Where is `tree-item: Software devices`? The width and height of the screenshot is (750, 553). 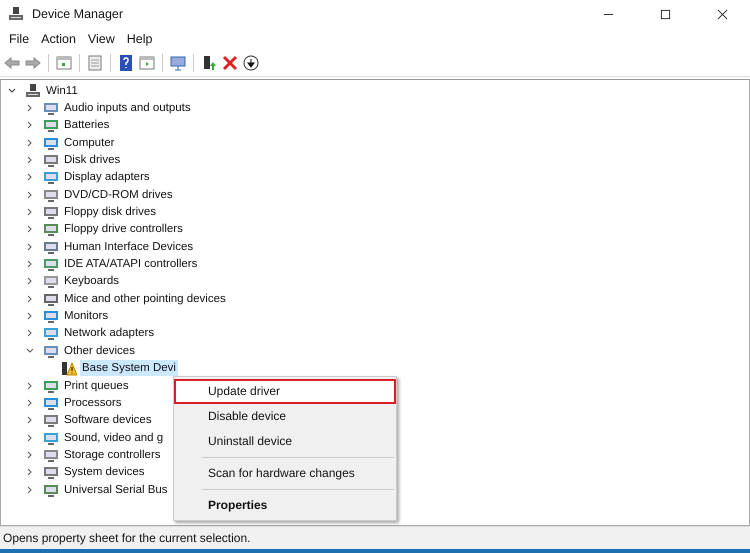
tree-item: Software devices is located at coordinates (108, 420).